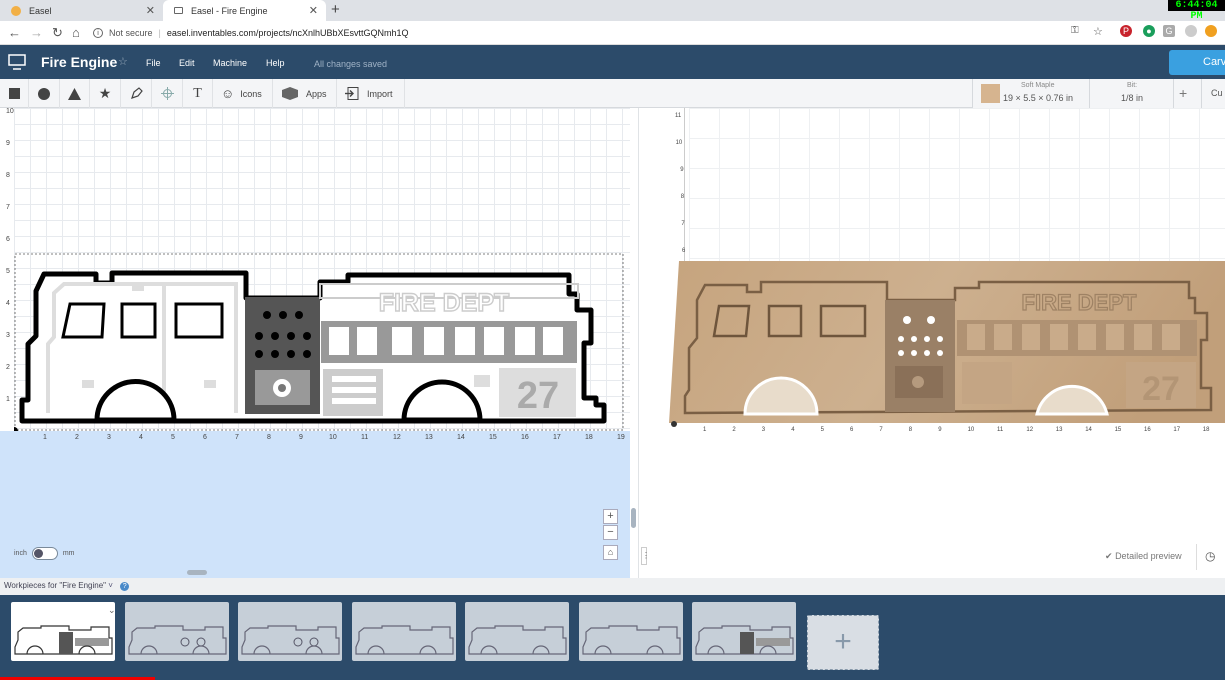  What do you see at coordinates (610, 532) in the screenshot?
I see `zoom-out-button: −` at bounding box center [610, 532].